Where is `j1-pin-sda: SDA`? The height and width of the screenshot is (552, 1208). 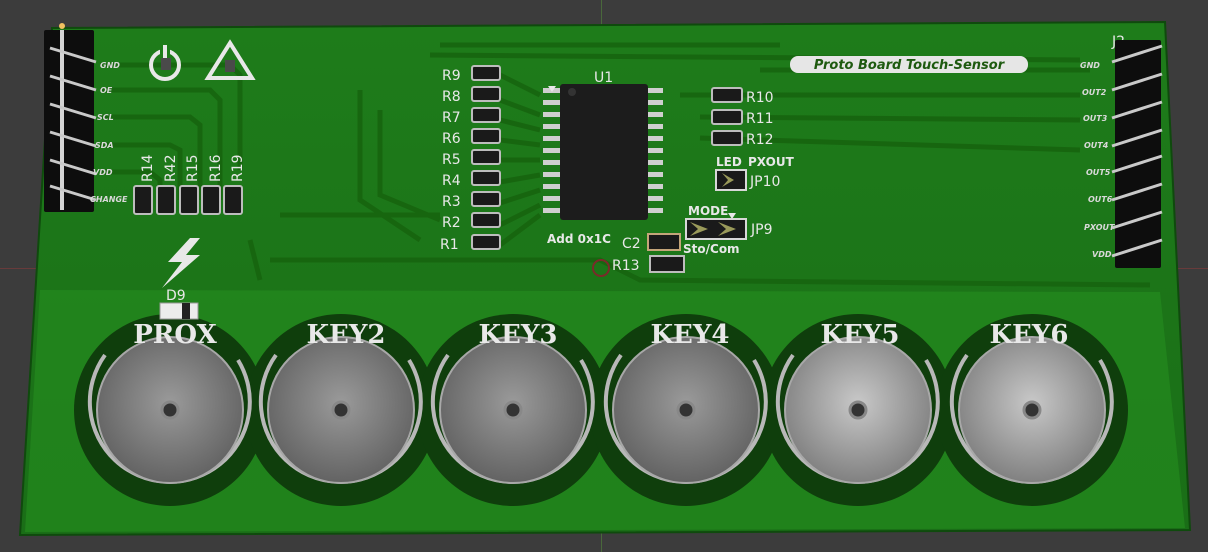 j1-pin-sda: SDA is located at coordinates (104, 145).